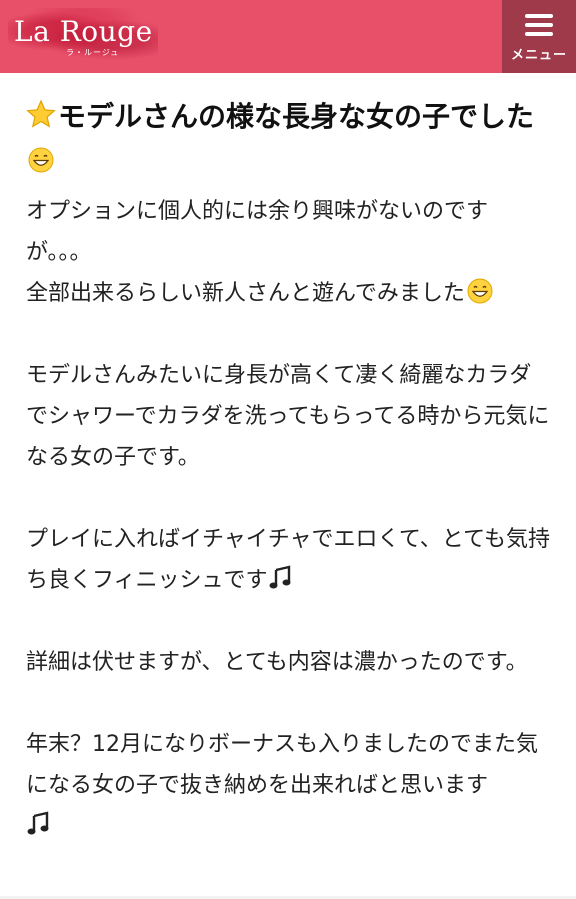 This screenshot has height=899, width=576. I want to click on article-paragraph: 詳細は伏せますが、とても内容は濃かったのです。, so click(289, 662).